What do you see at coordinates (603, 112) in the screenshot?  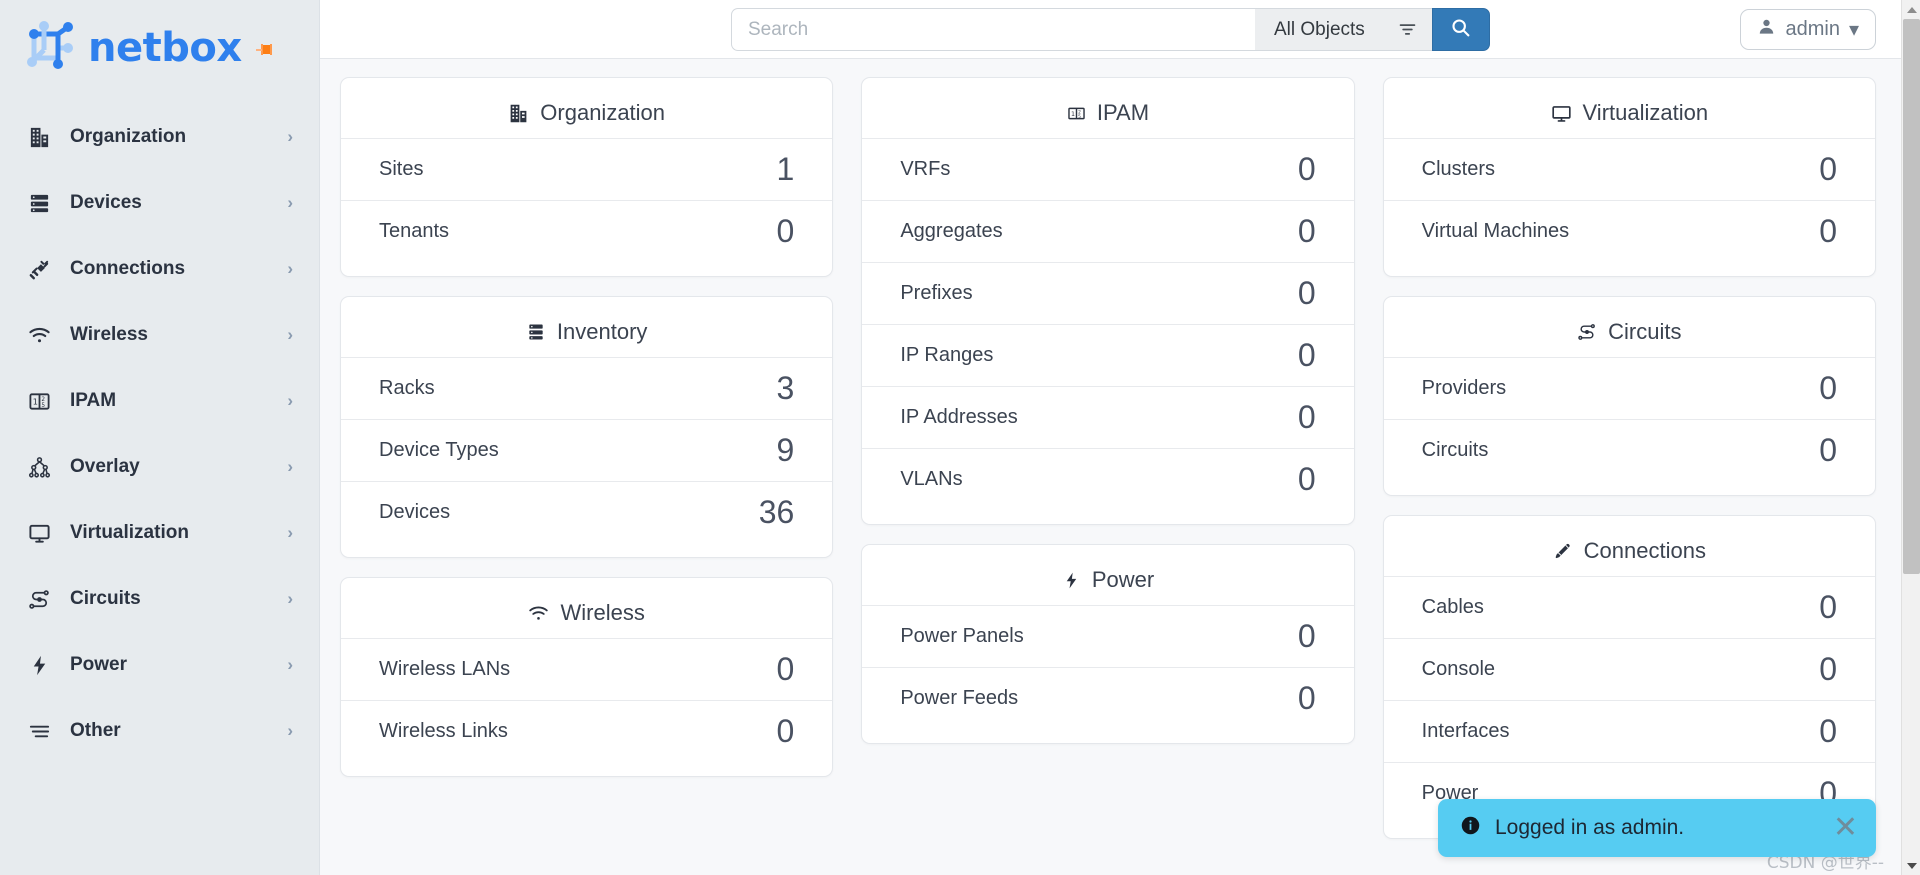 I see `card-title-label: Organization` at bounding box center [603, 112].